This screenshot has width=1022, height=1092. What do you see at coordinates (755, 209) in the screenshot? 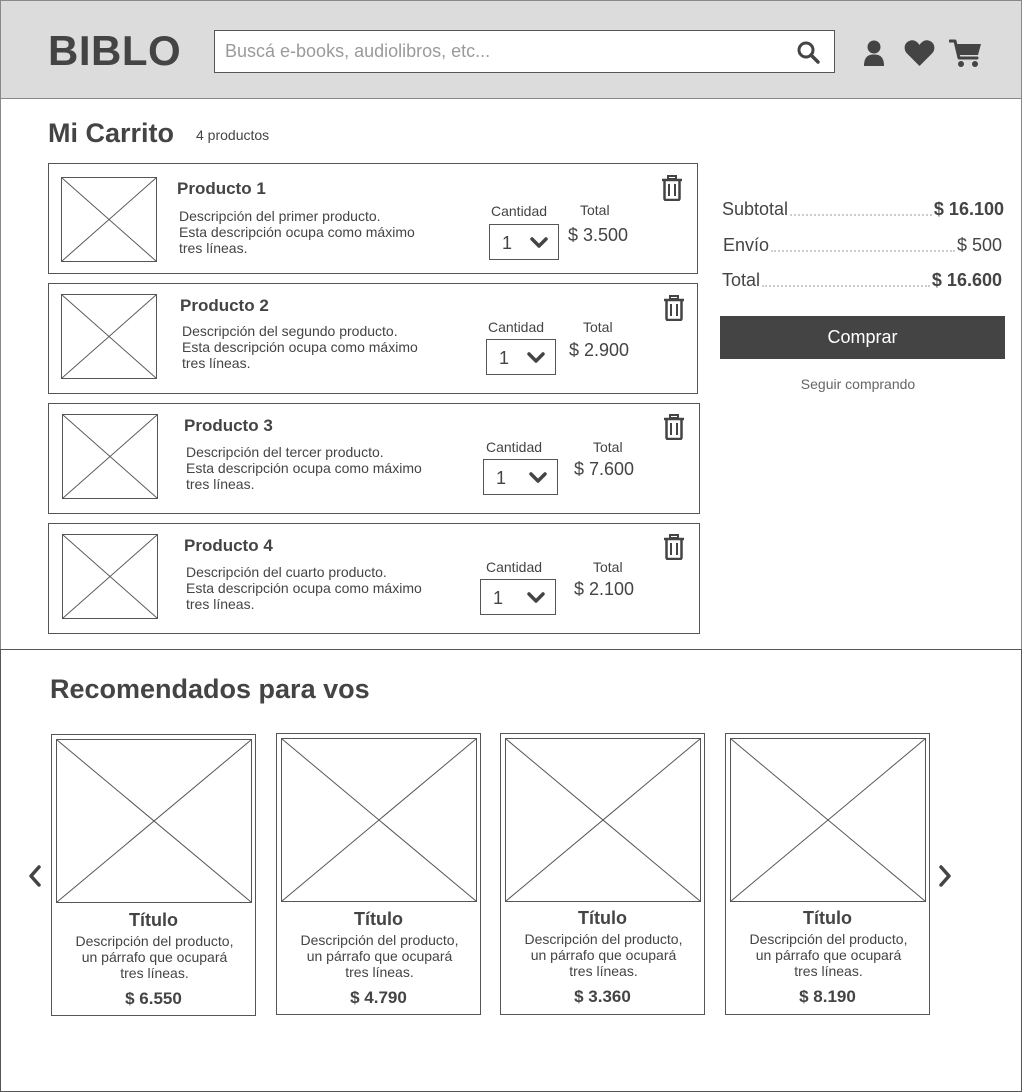
I see `subtotal-label: Subtotal` at bounding box center [755, 209].